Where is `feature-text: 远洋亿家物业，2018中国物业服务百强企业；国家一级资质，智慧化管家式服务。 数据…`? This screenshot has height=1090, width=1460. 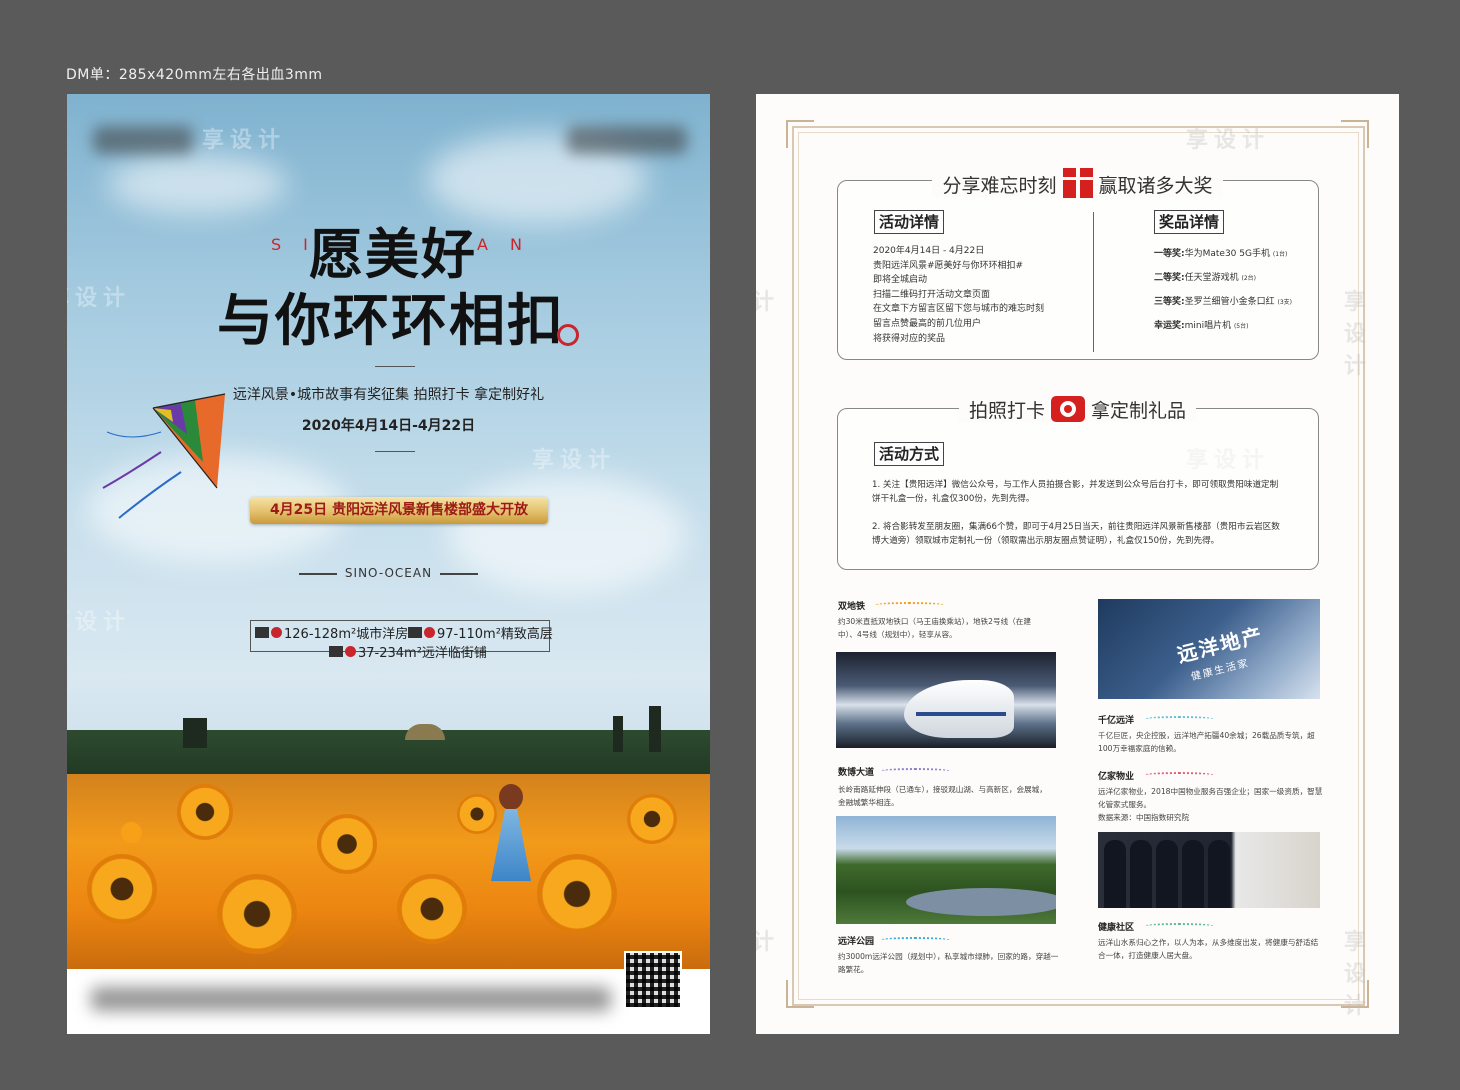 feature-text: 远洋亿家物业，2018中国物业服务百强企业；国家一级资质，智慧化管家式服务。 数据… is located at coordinates (1210, 804).